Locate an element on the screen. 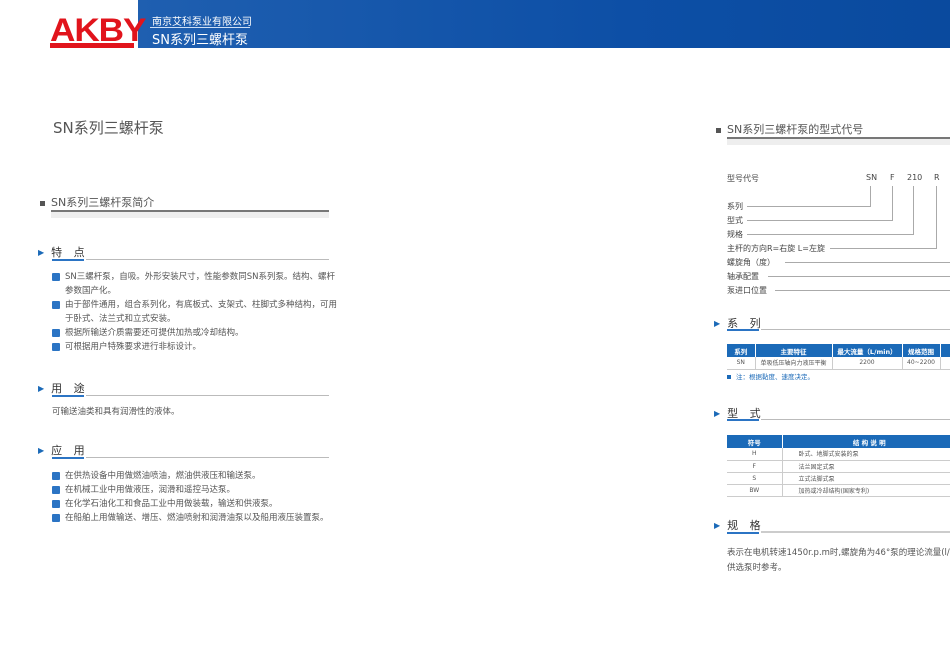 The width and height of the screenshot is (950, 672). table-row: F 法兰固定式泵 is located at coordinates (838, 466).